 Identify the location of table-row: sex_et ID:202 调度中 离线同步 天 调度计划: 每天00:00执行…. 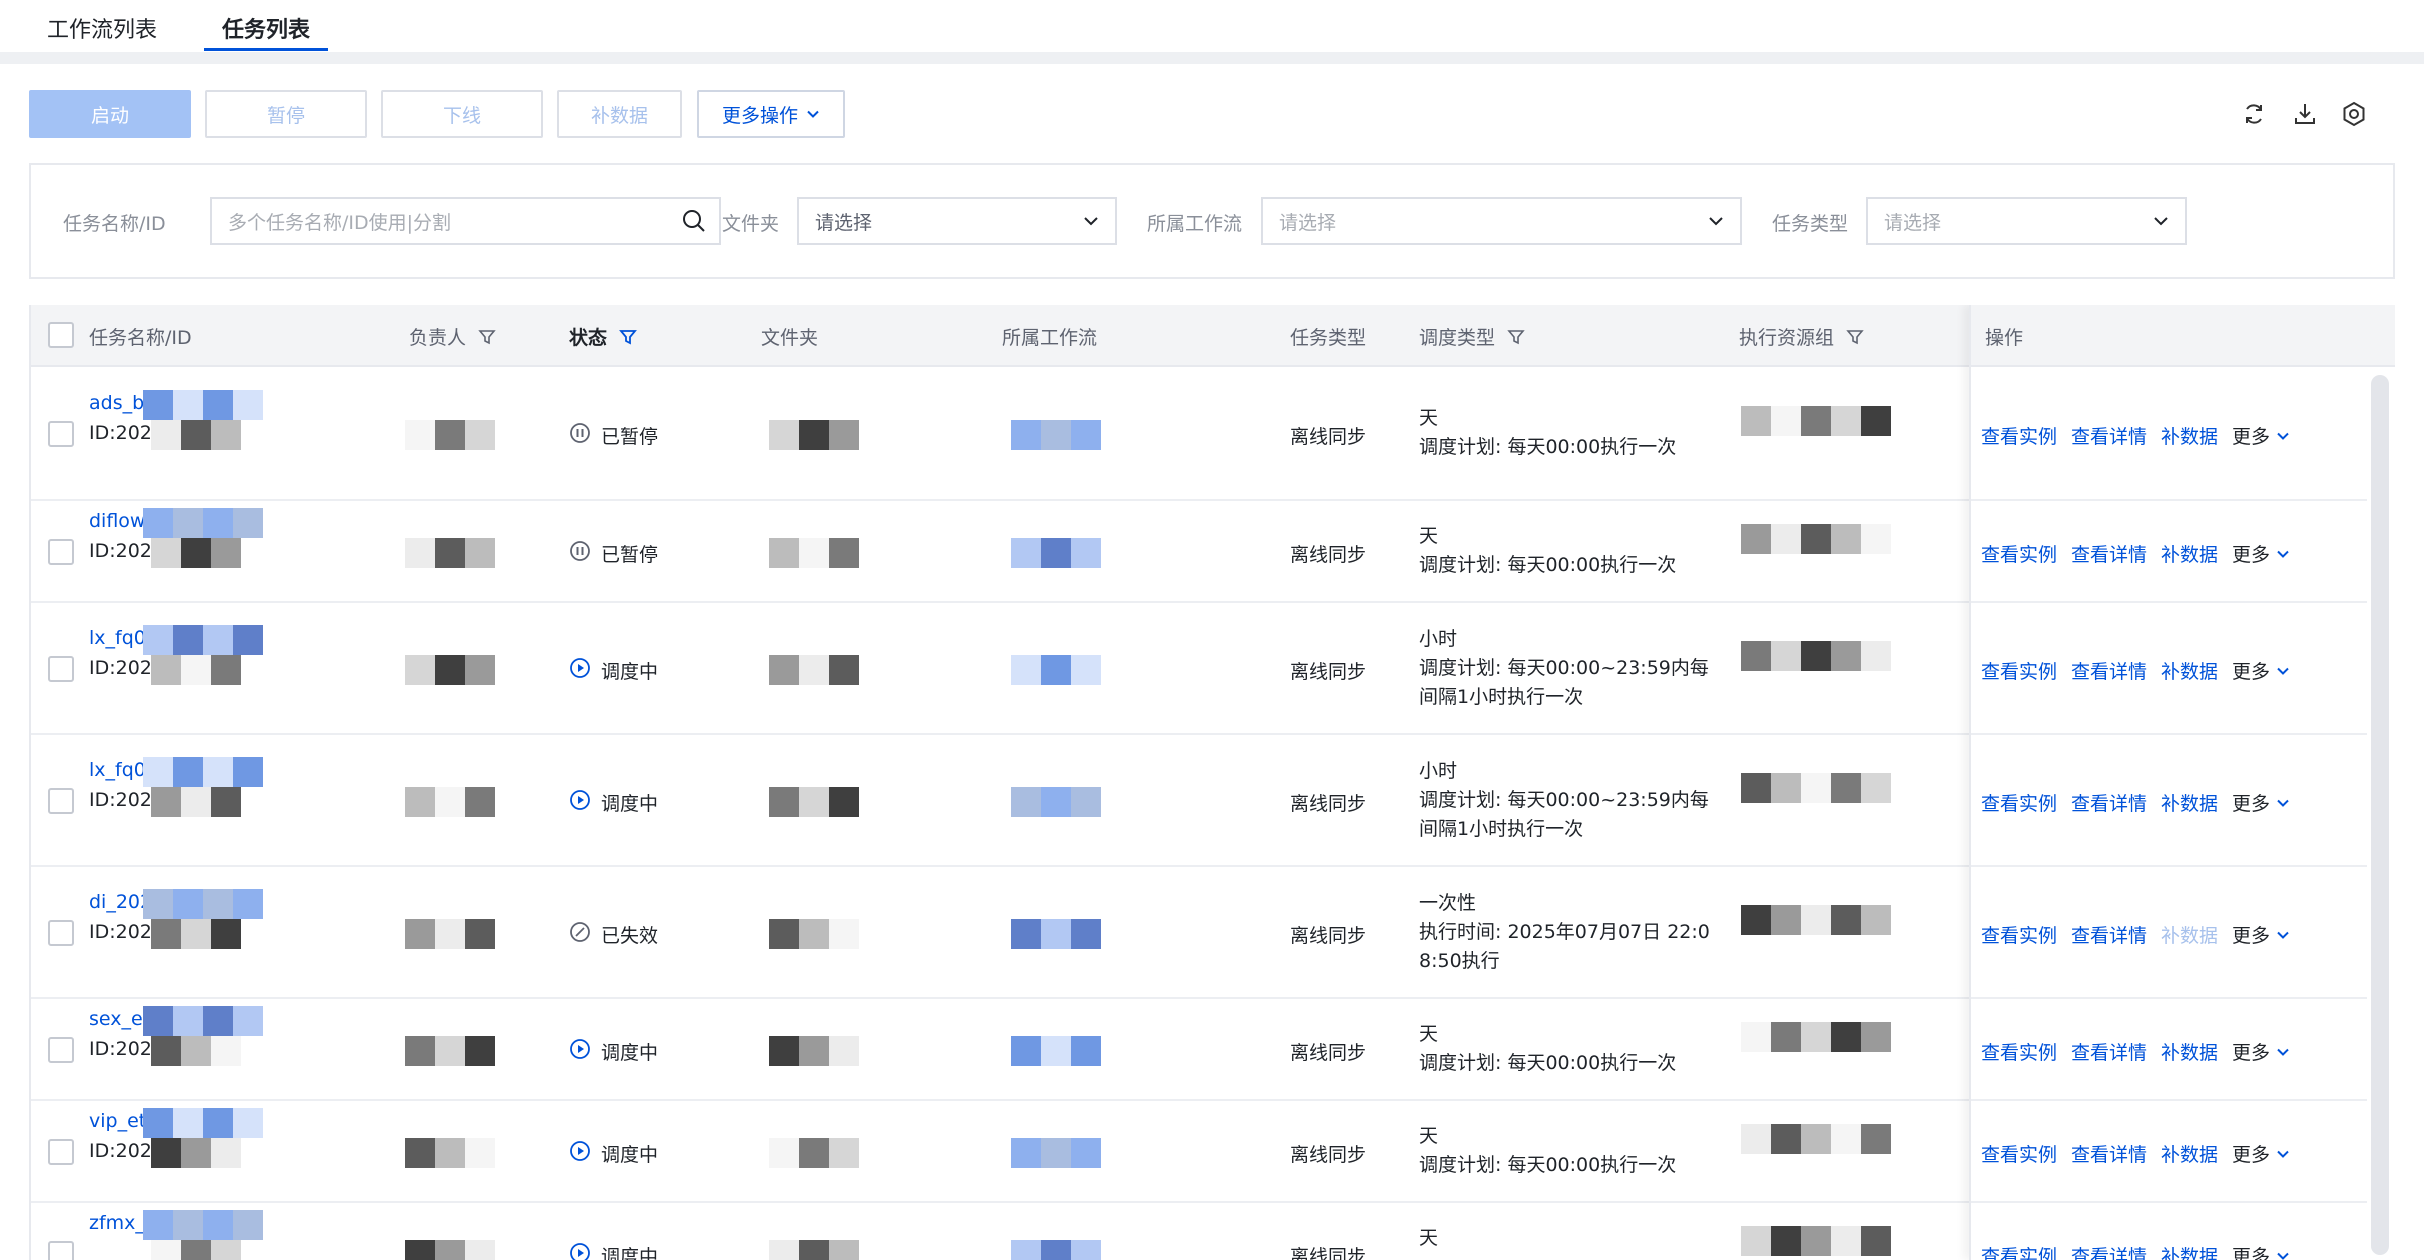
(1213, 1050).